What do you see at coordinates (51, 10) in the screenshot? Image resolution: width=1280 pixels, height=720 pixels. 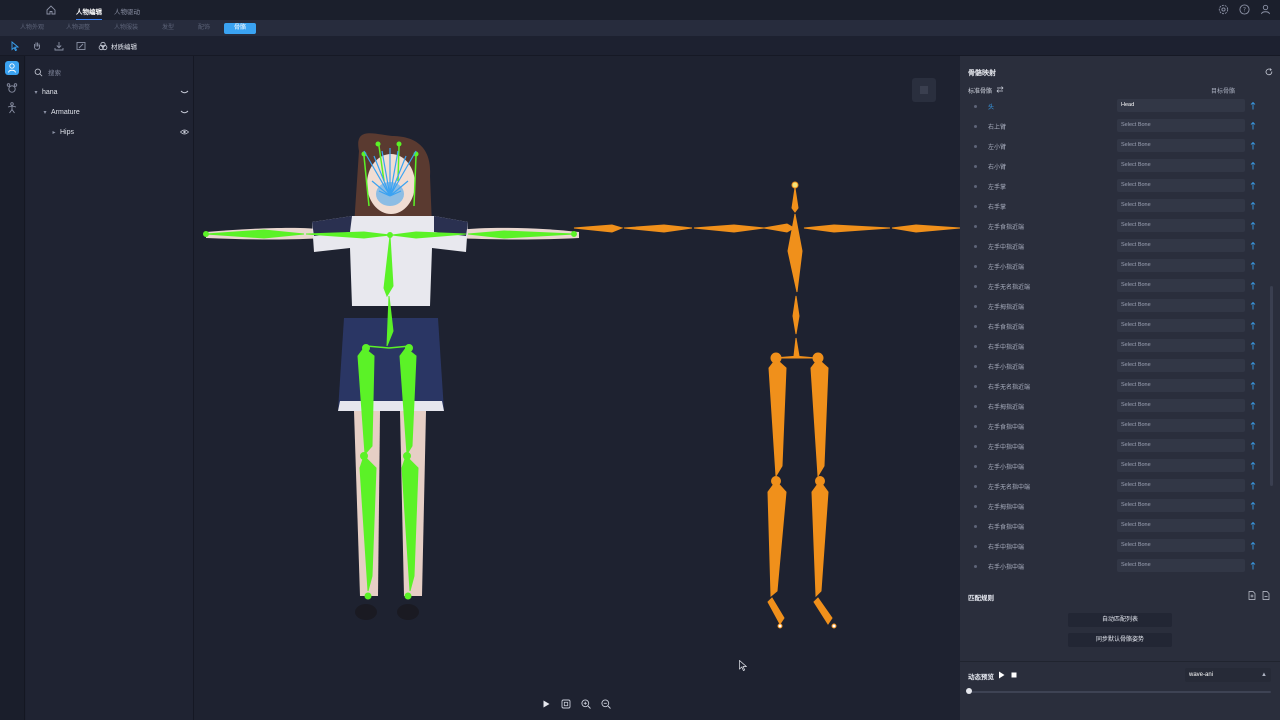 I see `home-icon` at bounding box center [51, 10].